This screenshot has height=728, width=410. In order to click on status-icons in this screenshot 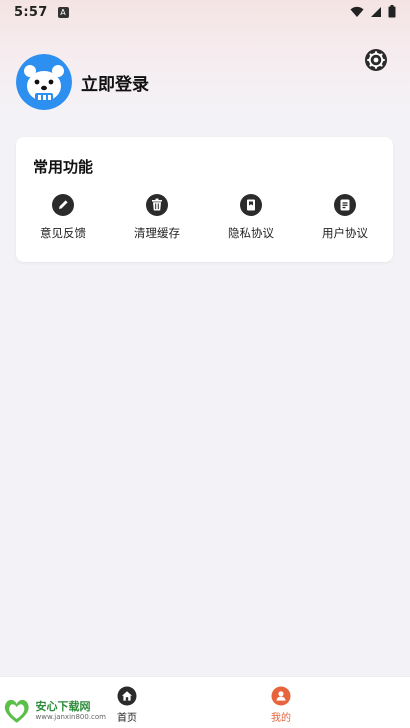, I will do `click(373, 11)`.